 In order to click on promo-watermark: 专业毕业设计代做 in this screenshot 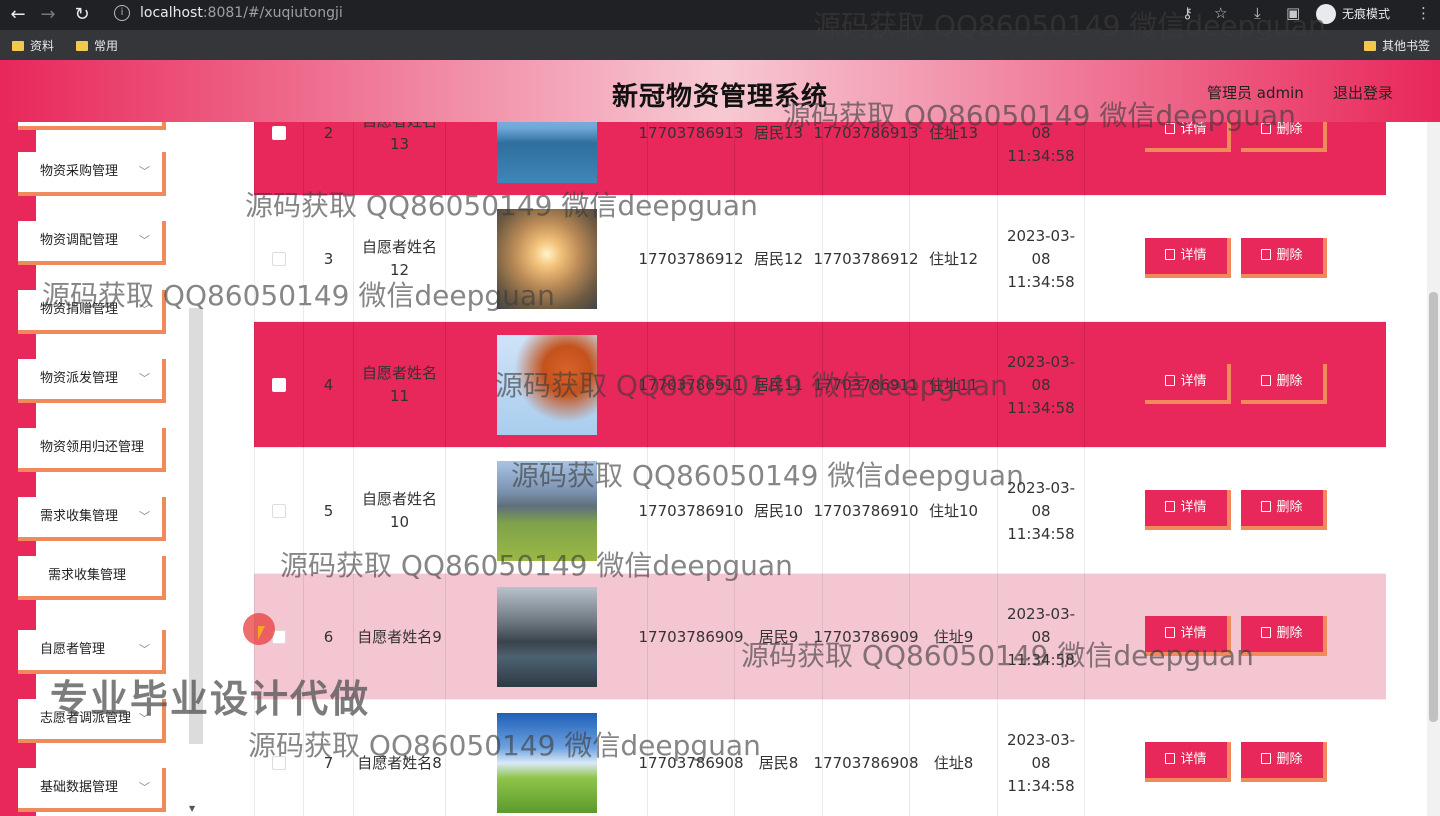, I will do `click(210, 699)`.